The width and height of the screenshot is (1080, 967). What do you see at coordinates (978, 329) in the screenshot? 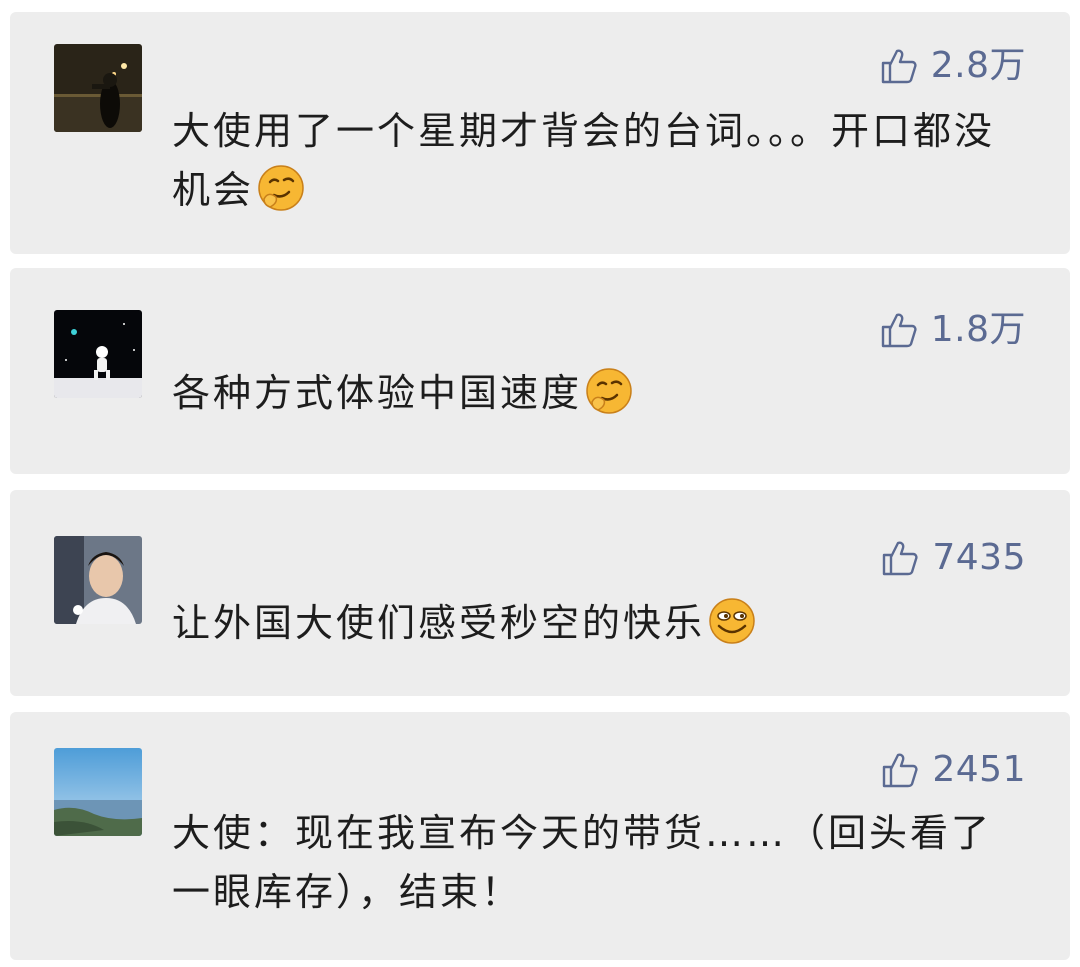
I see `like-count: 1.8万` at bounding box center [978, 329].